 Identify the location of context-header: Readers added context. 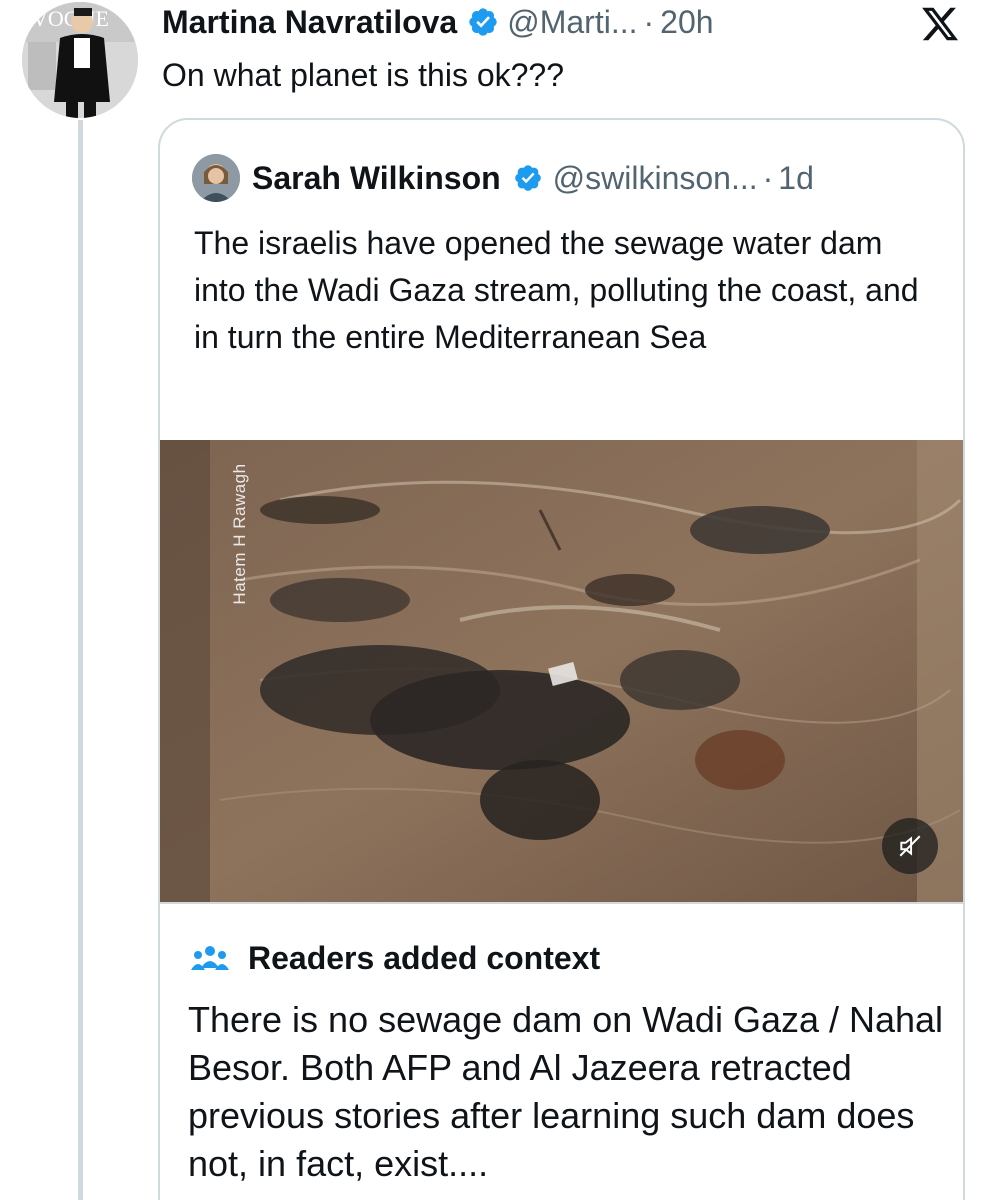
(395, 958).